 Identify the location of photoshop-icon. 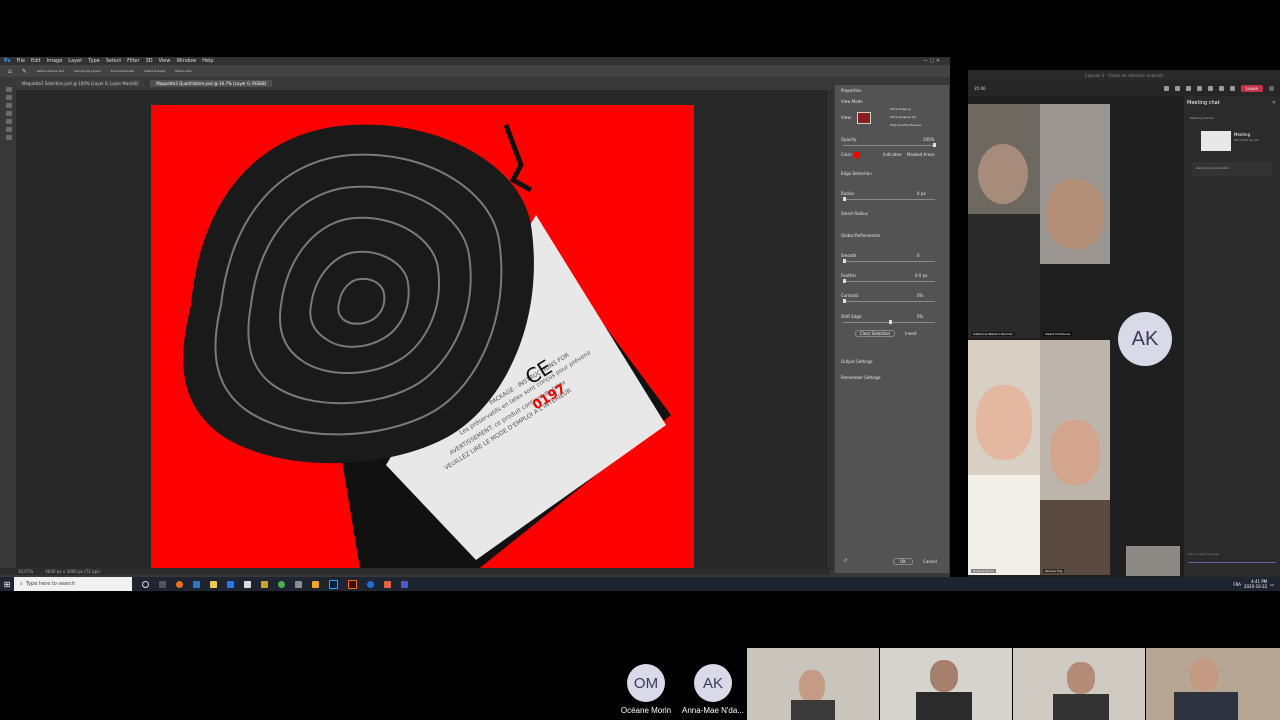
(333, 584).